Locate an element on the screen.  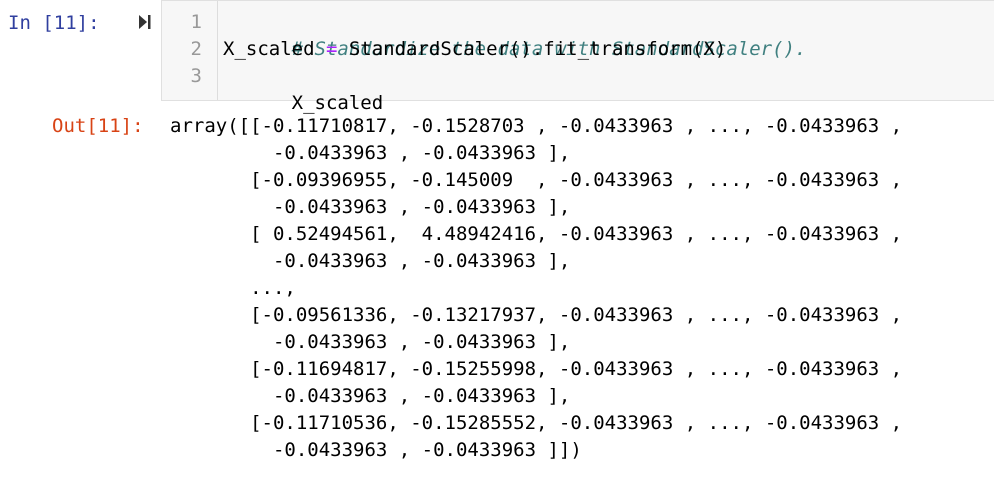
output-line: ..., is located at coordinates (233, 288).